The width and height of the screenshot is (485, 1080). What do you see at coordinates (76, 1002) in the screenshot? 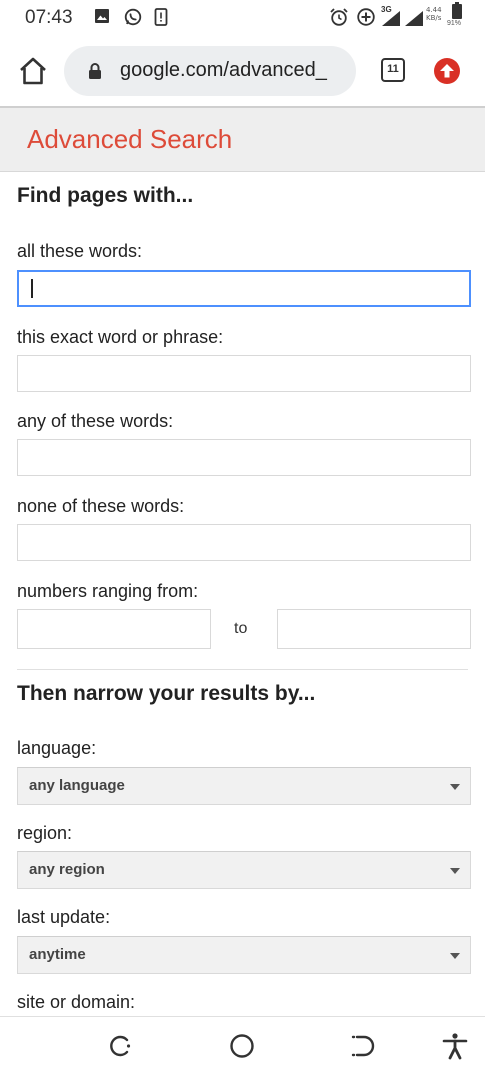
I see `site-domain-label: site or domain:` at bounding box center [76, 1002].